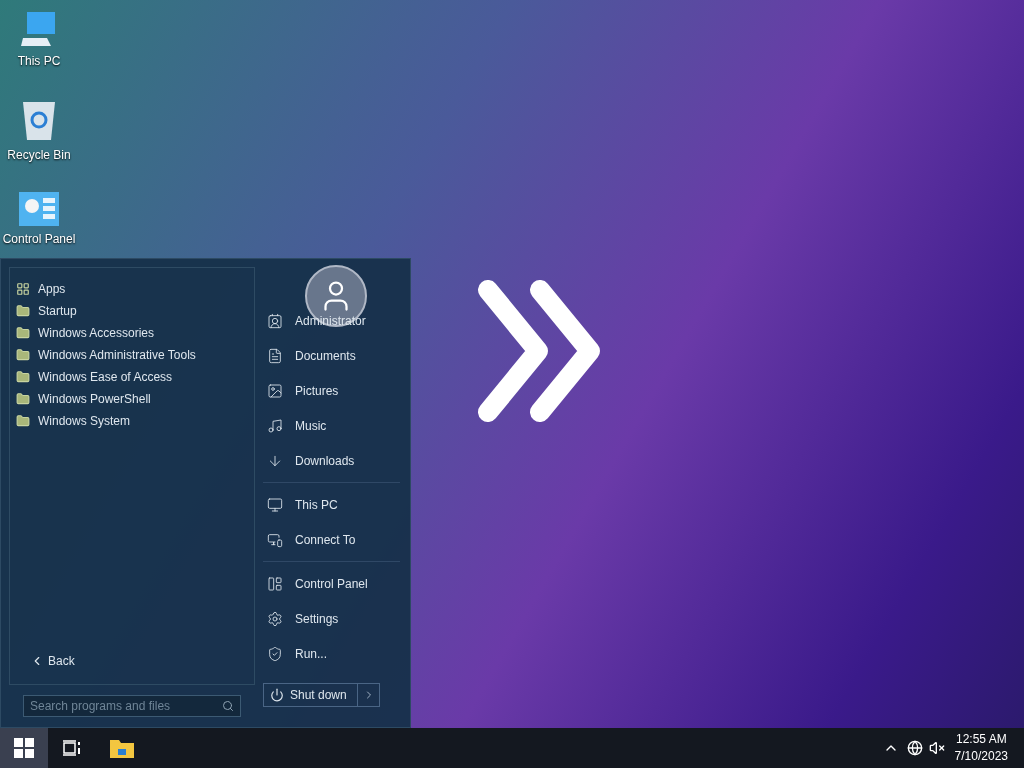 The width and height of the screenshot is (1024, 768). I want to click on pictures-icon, so click(275, 390).